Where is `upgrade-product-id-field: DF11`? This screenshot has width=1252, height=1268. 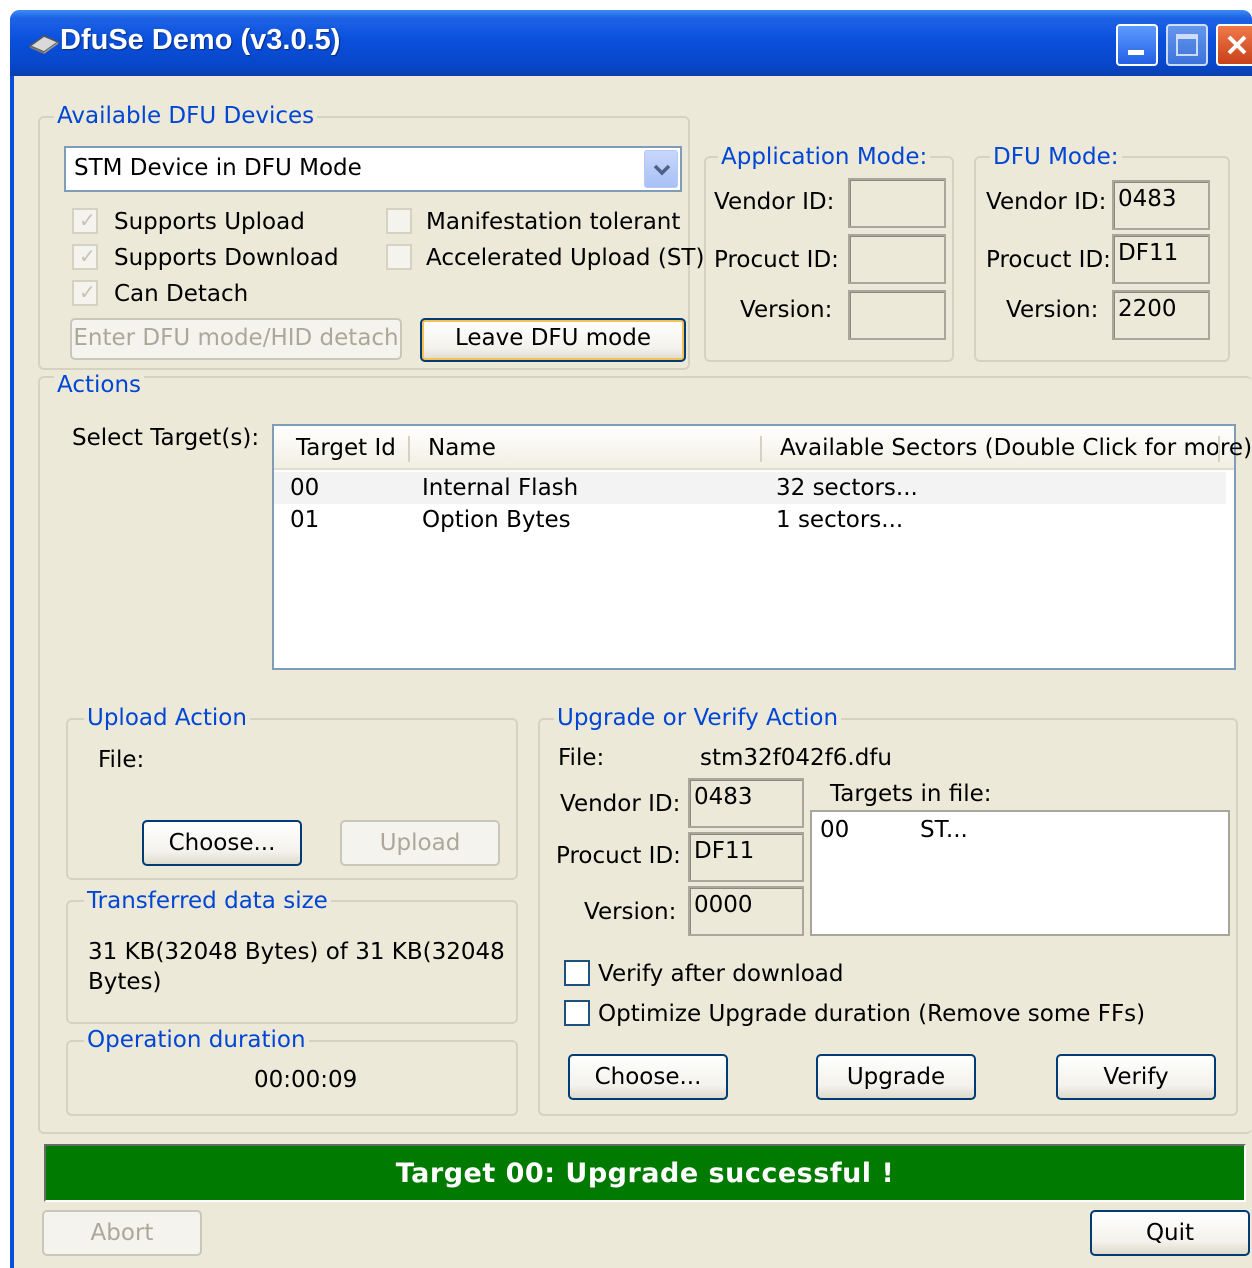
upgrade-product-id-field: DF11 is located at coordinates (746, 857).